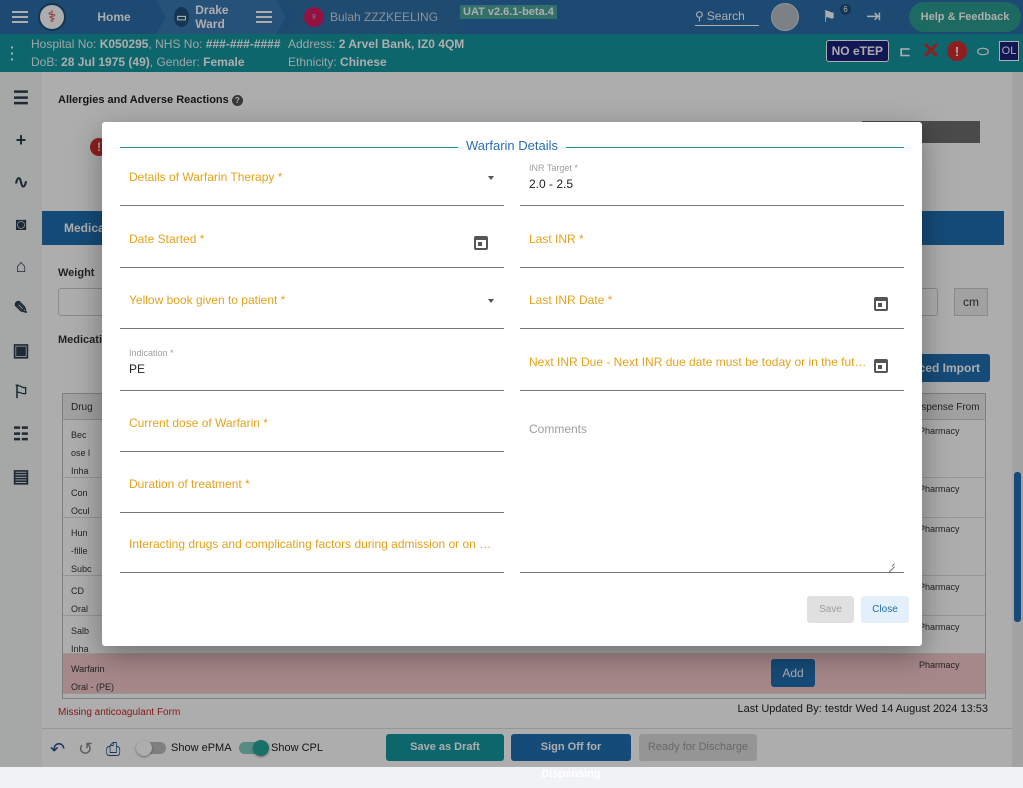  I want to click on close-button: Close, so click(885, 609).